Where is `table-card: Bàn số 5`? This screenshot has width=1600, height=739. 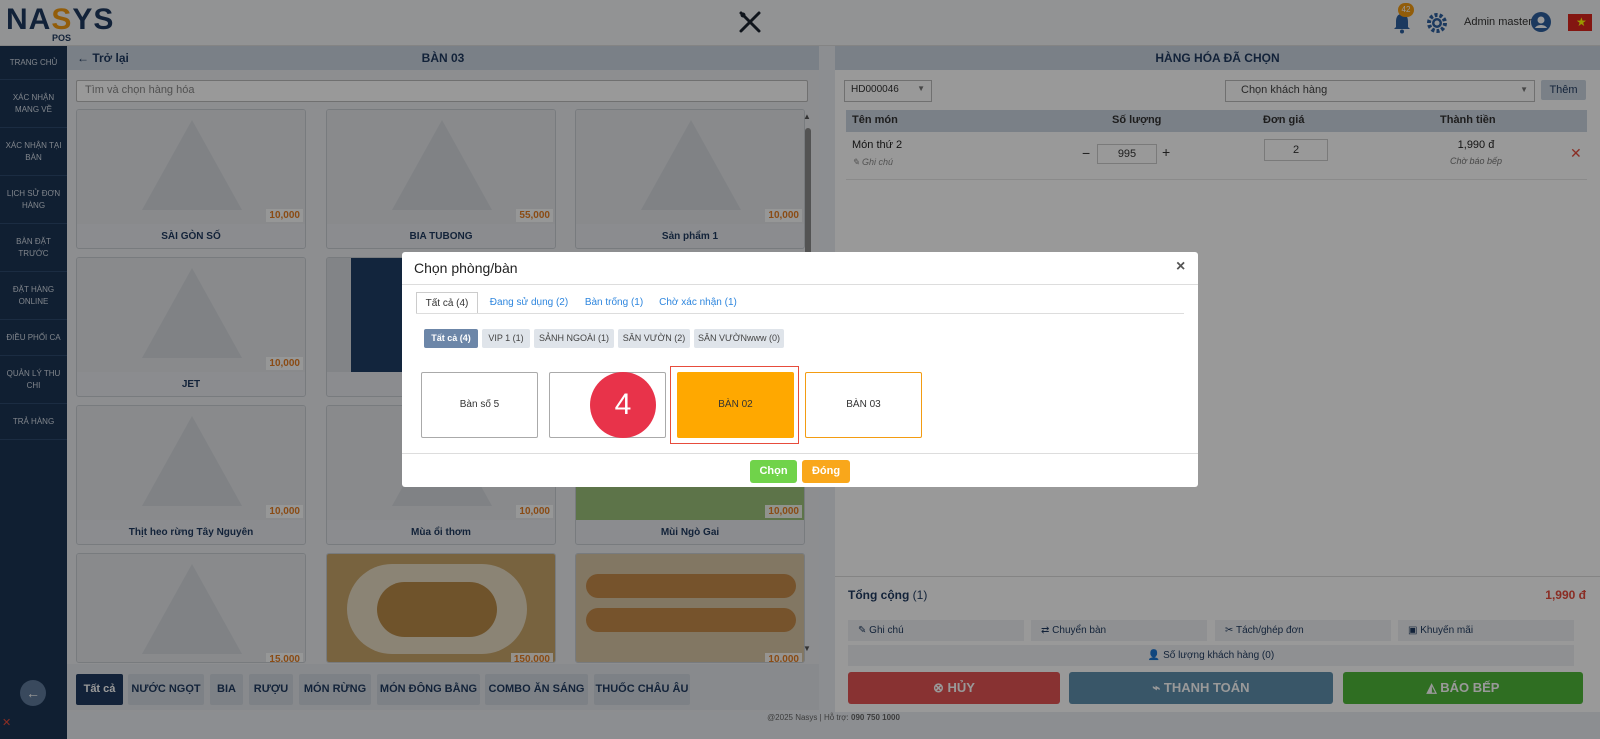
table-card: Bàn số 5 is located at coordinates (479, 405).